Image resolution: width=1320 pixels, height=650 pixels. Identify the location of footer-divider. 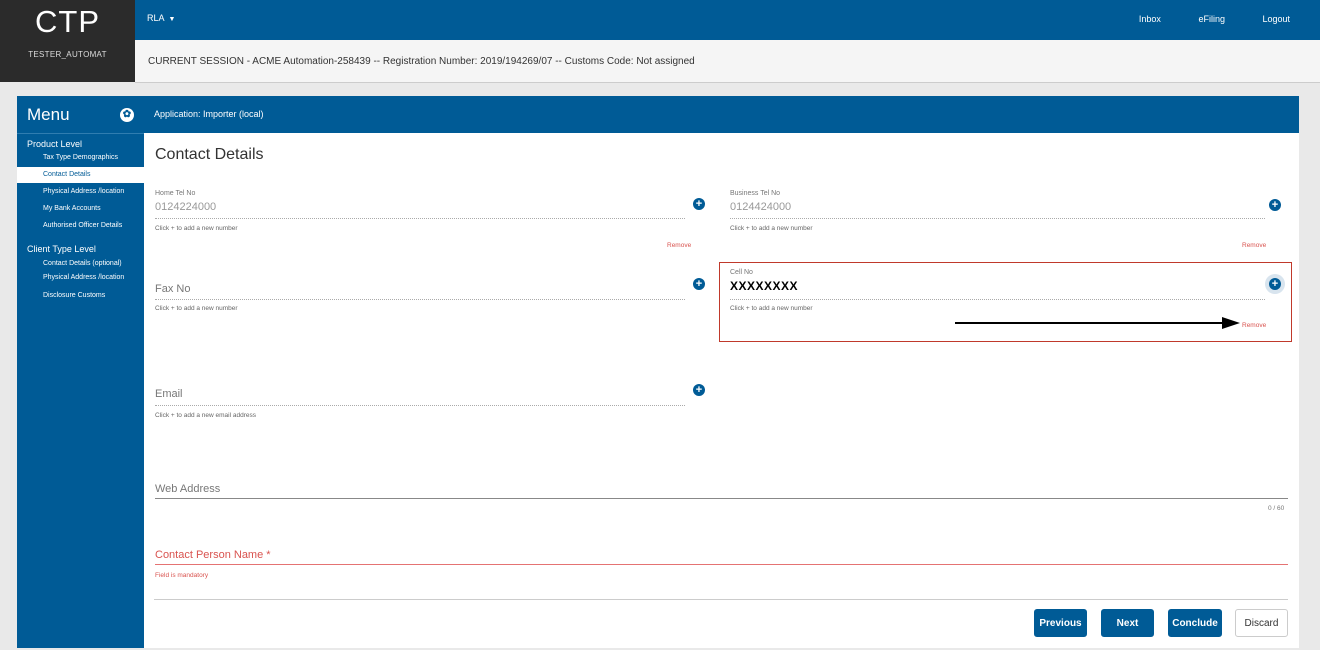
(721, 599).